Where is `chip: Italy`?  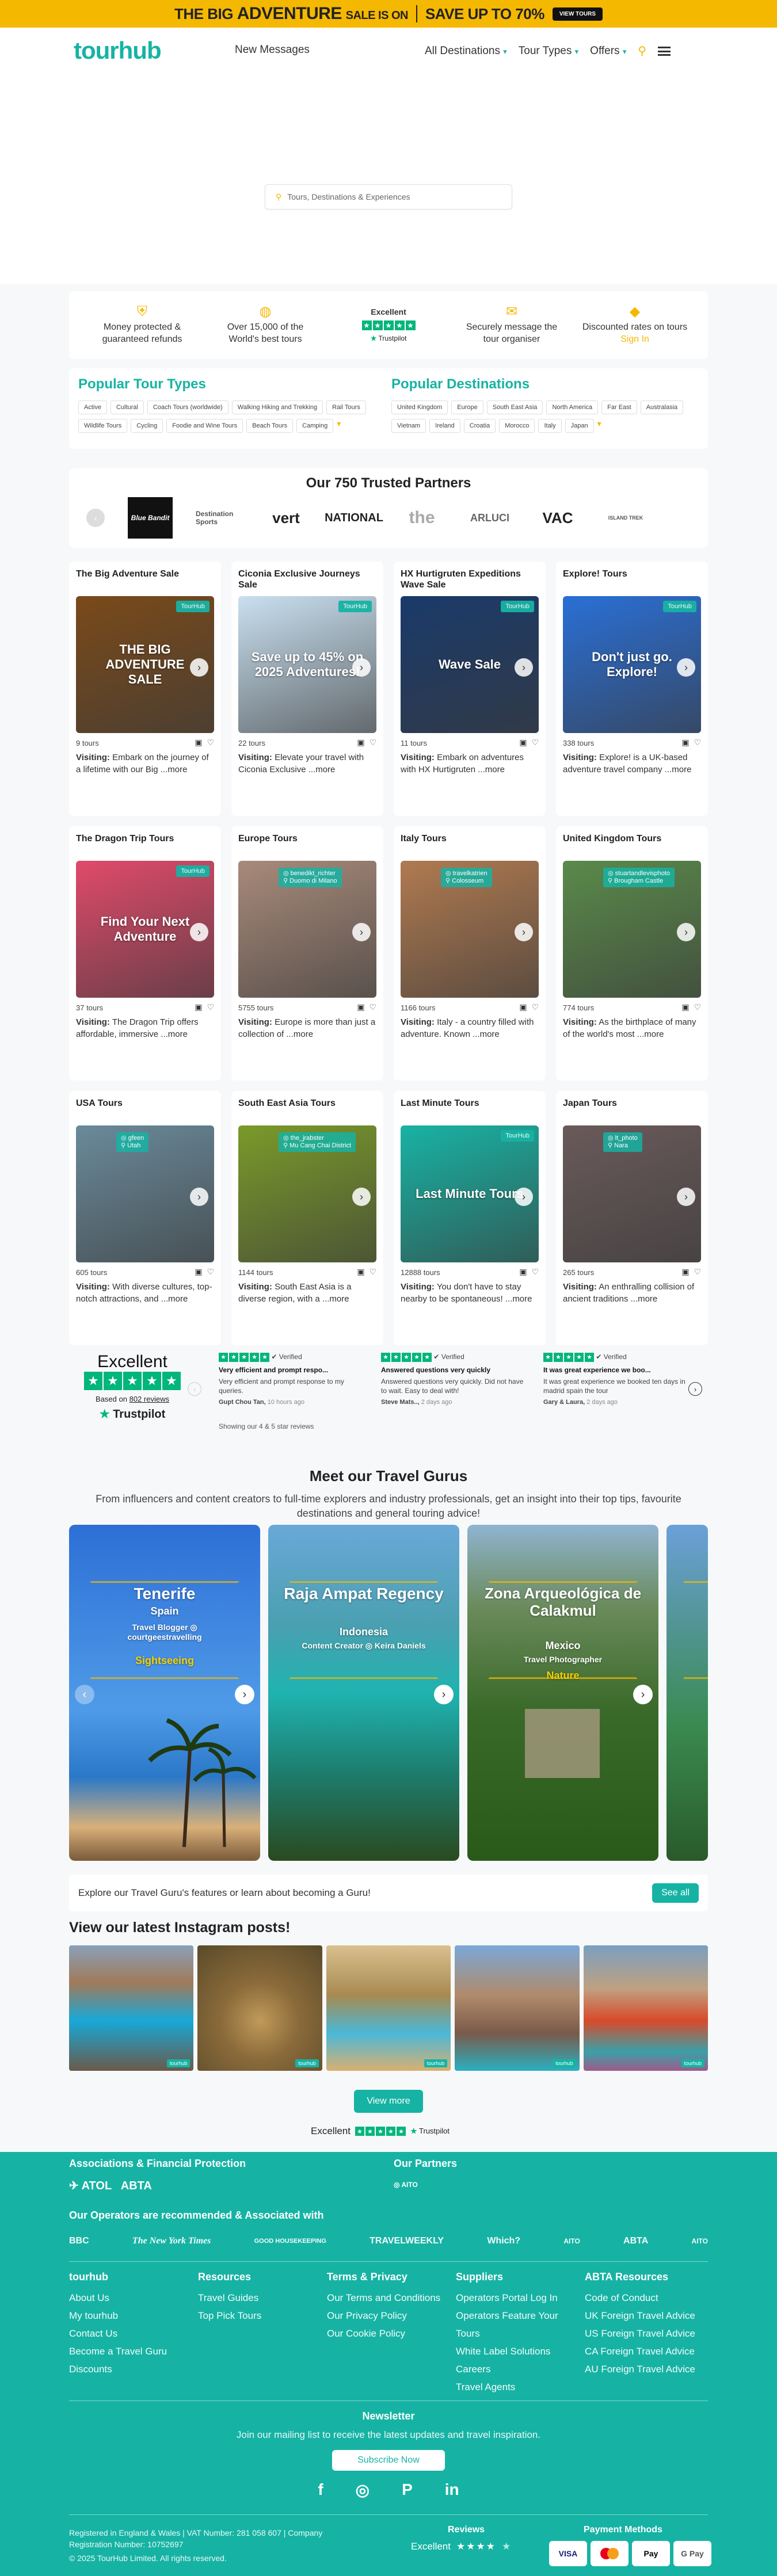
chip: Italy is located at coordinates (550, 426).